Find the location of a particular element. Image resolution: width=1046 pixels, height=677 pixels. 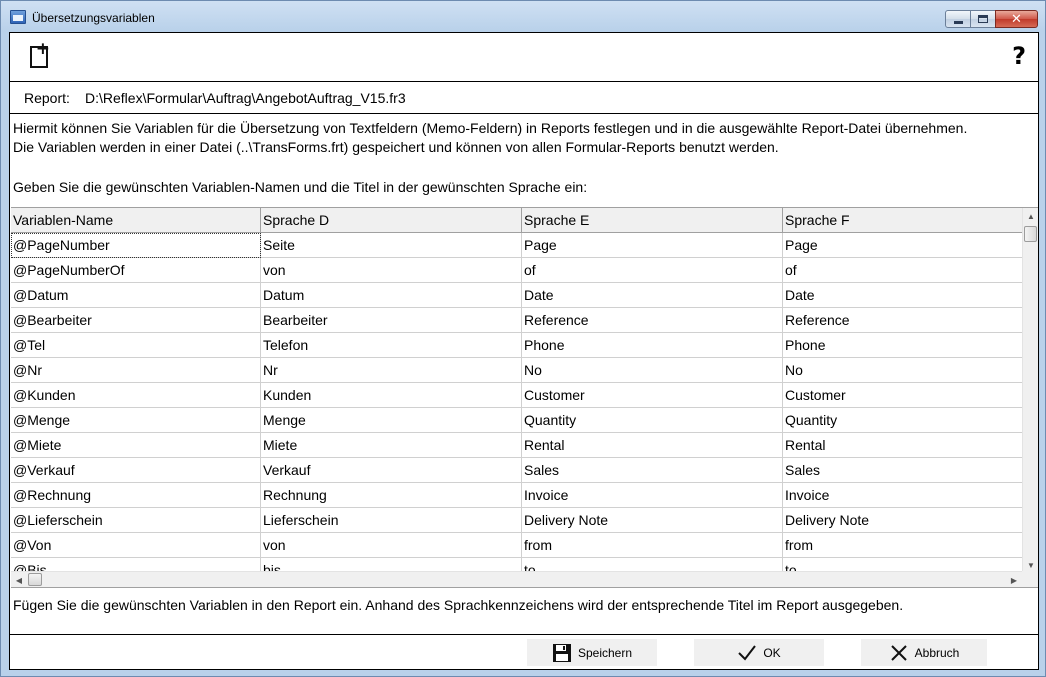

help-icon: ? is located at coordinates (1019, 56).